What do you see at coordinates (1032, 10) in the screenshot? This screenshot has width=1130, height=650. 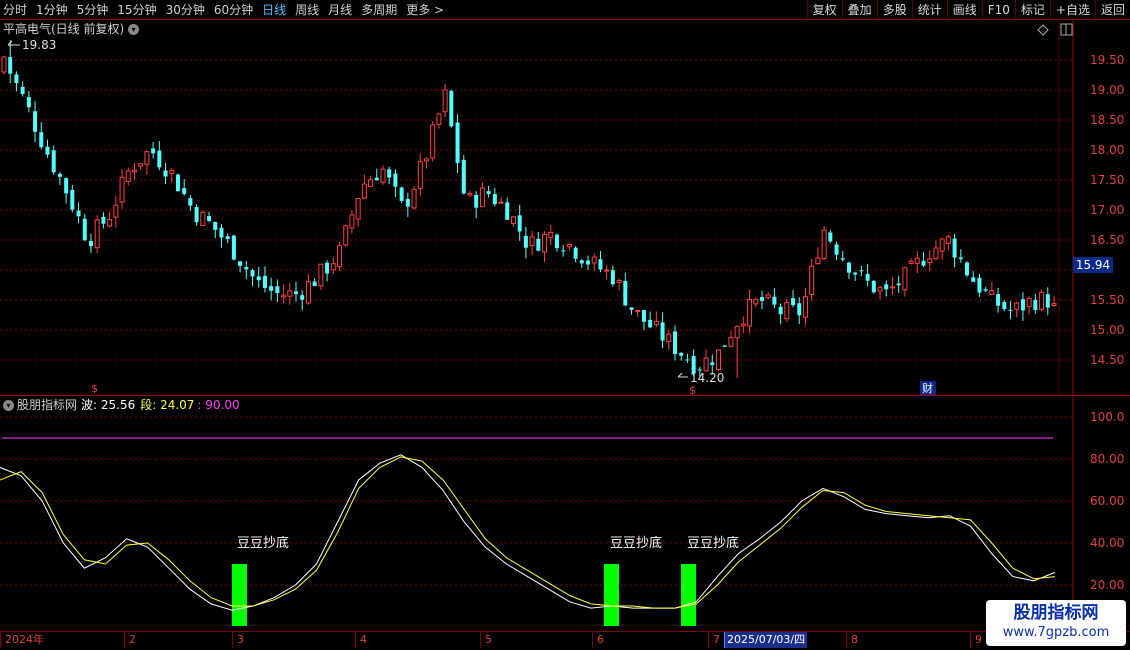 I see `mark-button: 标记` at bounding box center [1032, 10].